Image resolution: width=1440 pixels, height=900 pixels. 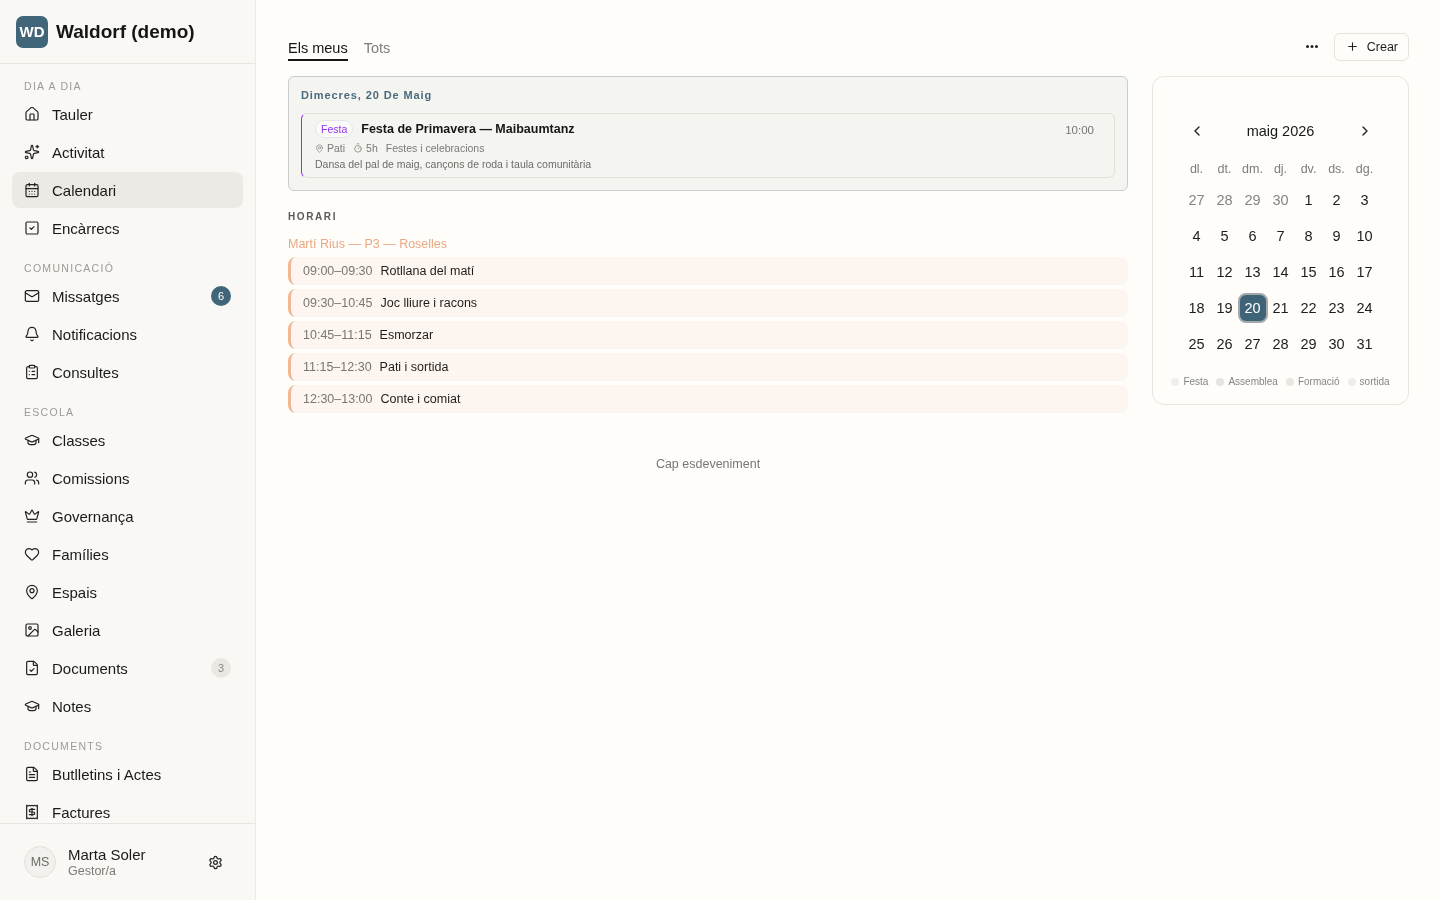 I want to click on sparkles-icon, so click(x=32, y=152).